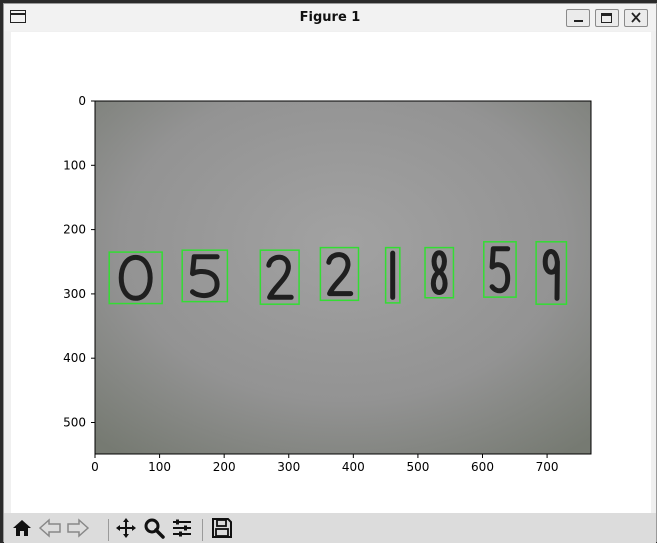 Image resolution: width=657 pixels, height=543 pixels. I want to click on home-button, so click(22, 528).